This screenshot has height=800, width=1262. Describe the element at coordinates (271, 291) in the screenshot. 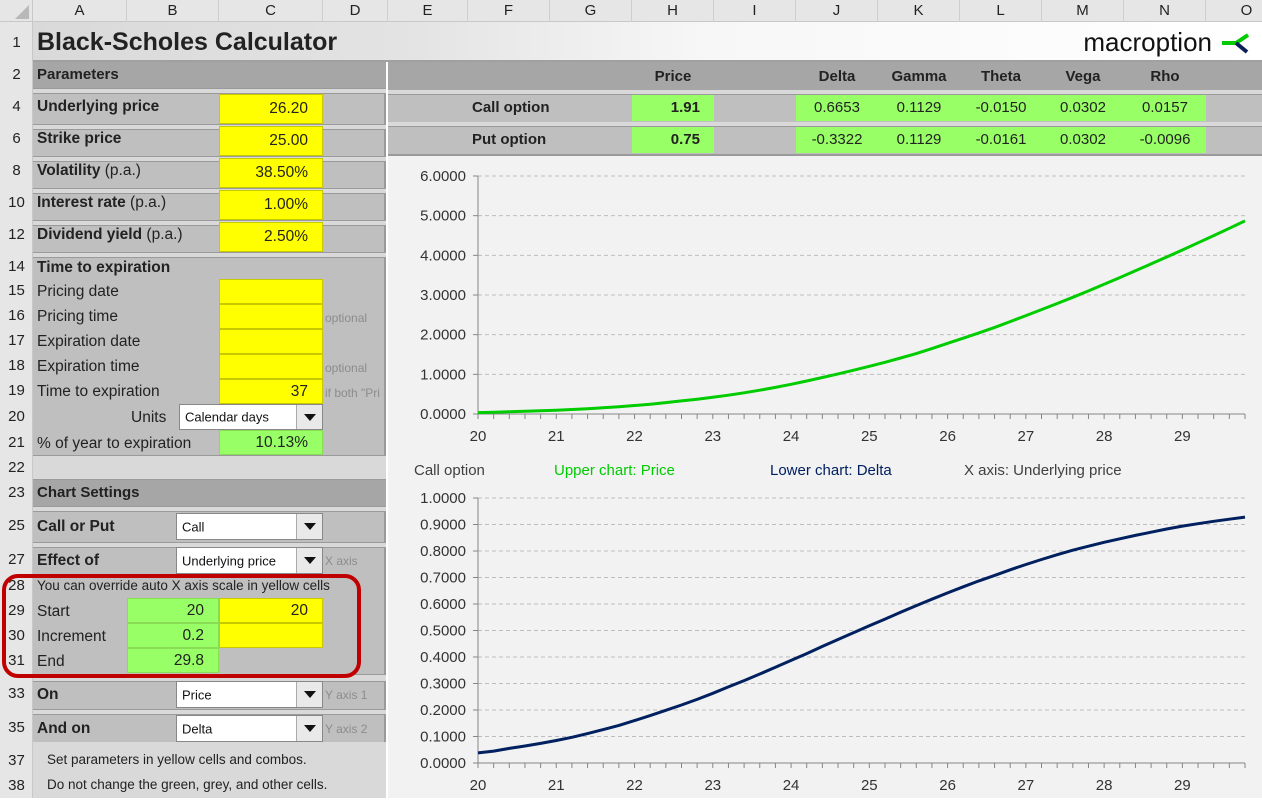

I see `pricing-date-input` at that location.